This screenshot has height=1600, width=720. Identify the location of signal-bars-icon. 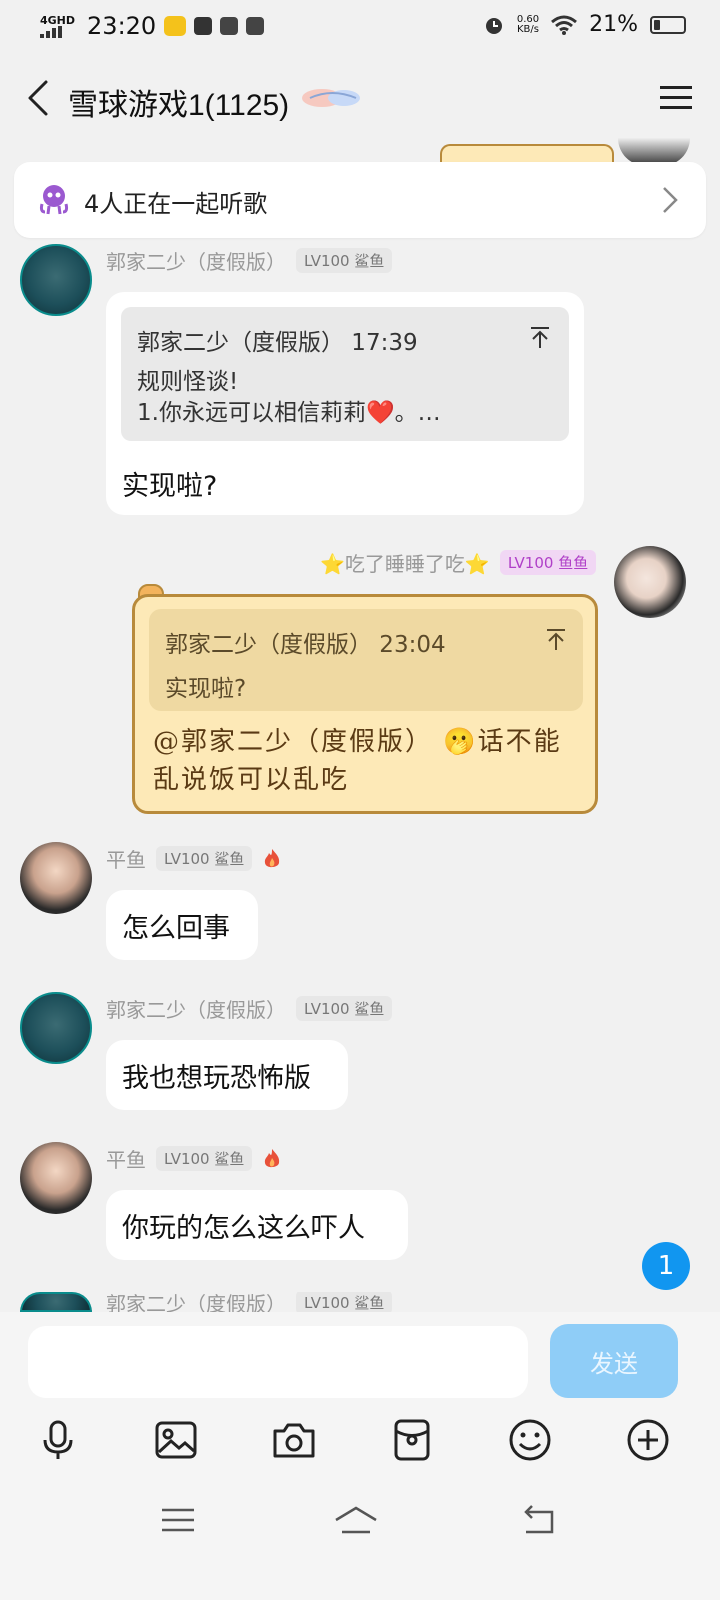
(51, 31).